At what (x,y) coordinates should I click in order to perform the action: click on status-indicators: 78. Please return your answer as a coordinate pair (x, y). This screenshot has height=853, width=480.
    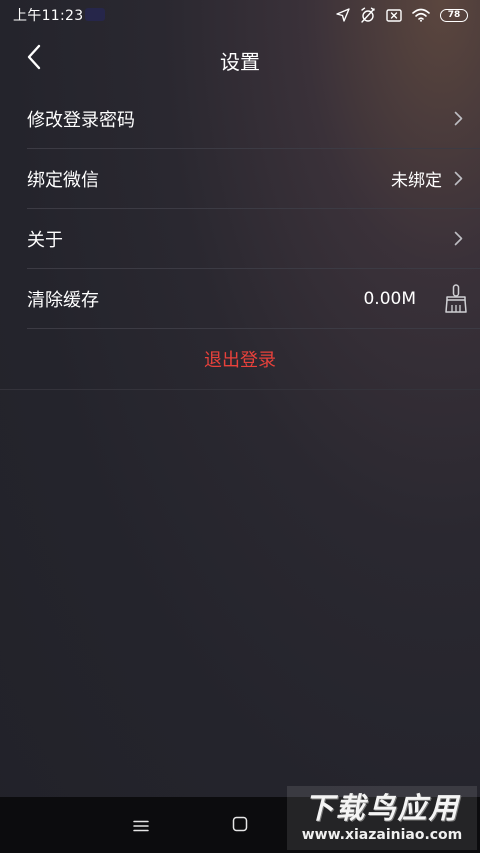
    Looking at the image, I should click on (402, 15).